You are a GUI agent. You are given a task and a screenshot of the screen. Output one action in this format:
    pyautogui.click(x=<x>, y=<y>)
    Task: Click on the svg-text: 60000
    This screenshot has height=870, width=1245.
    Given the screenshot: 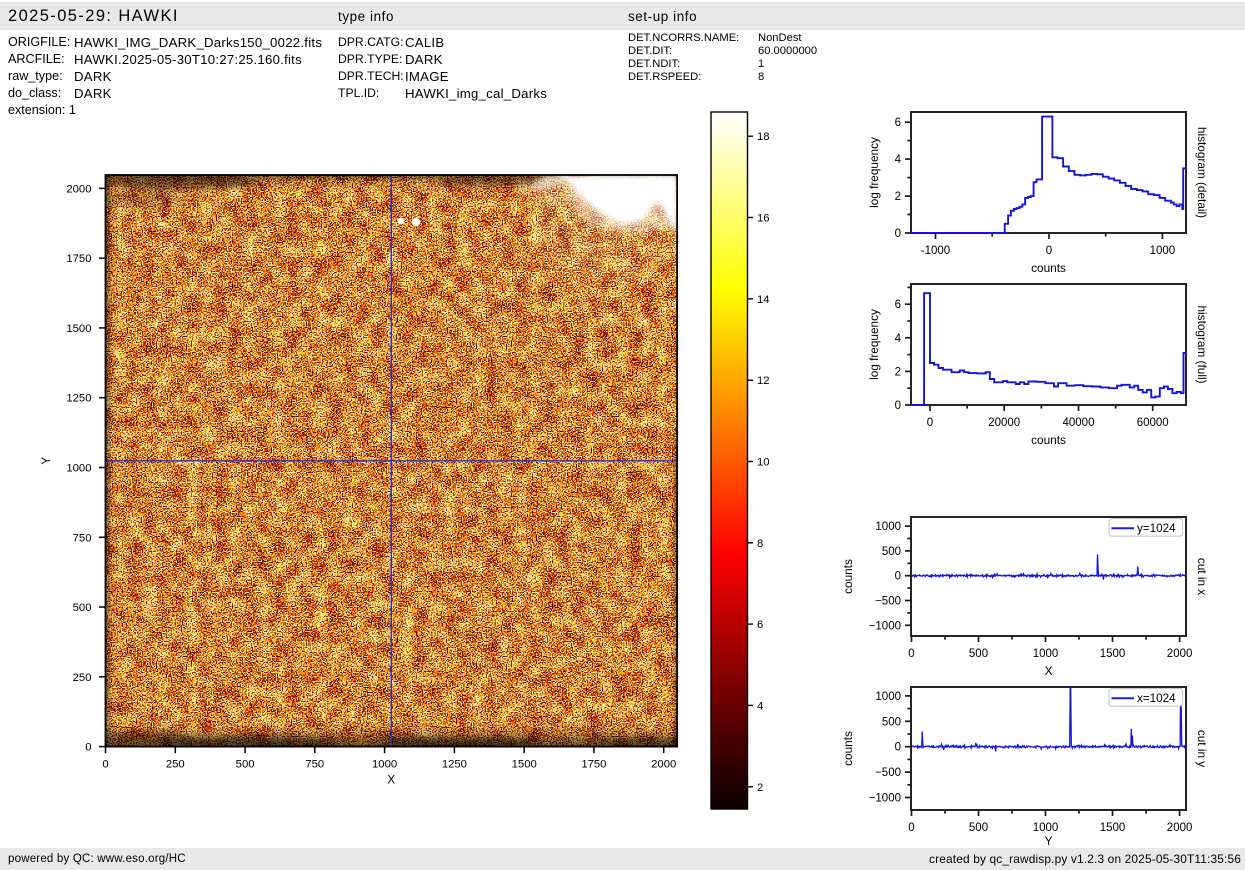 What is the action you would take?
    pyautogui.click(x=1153, y=423)
    